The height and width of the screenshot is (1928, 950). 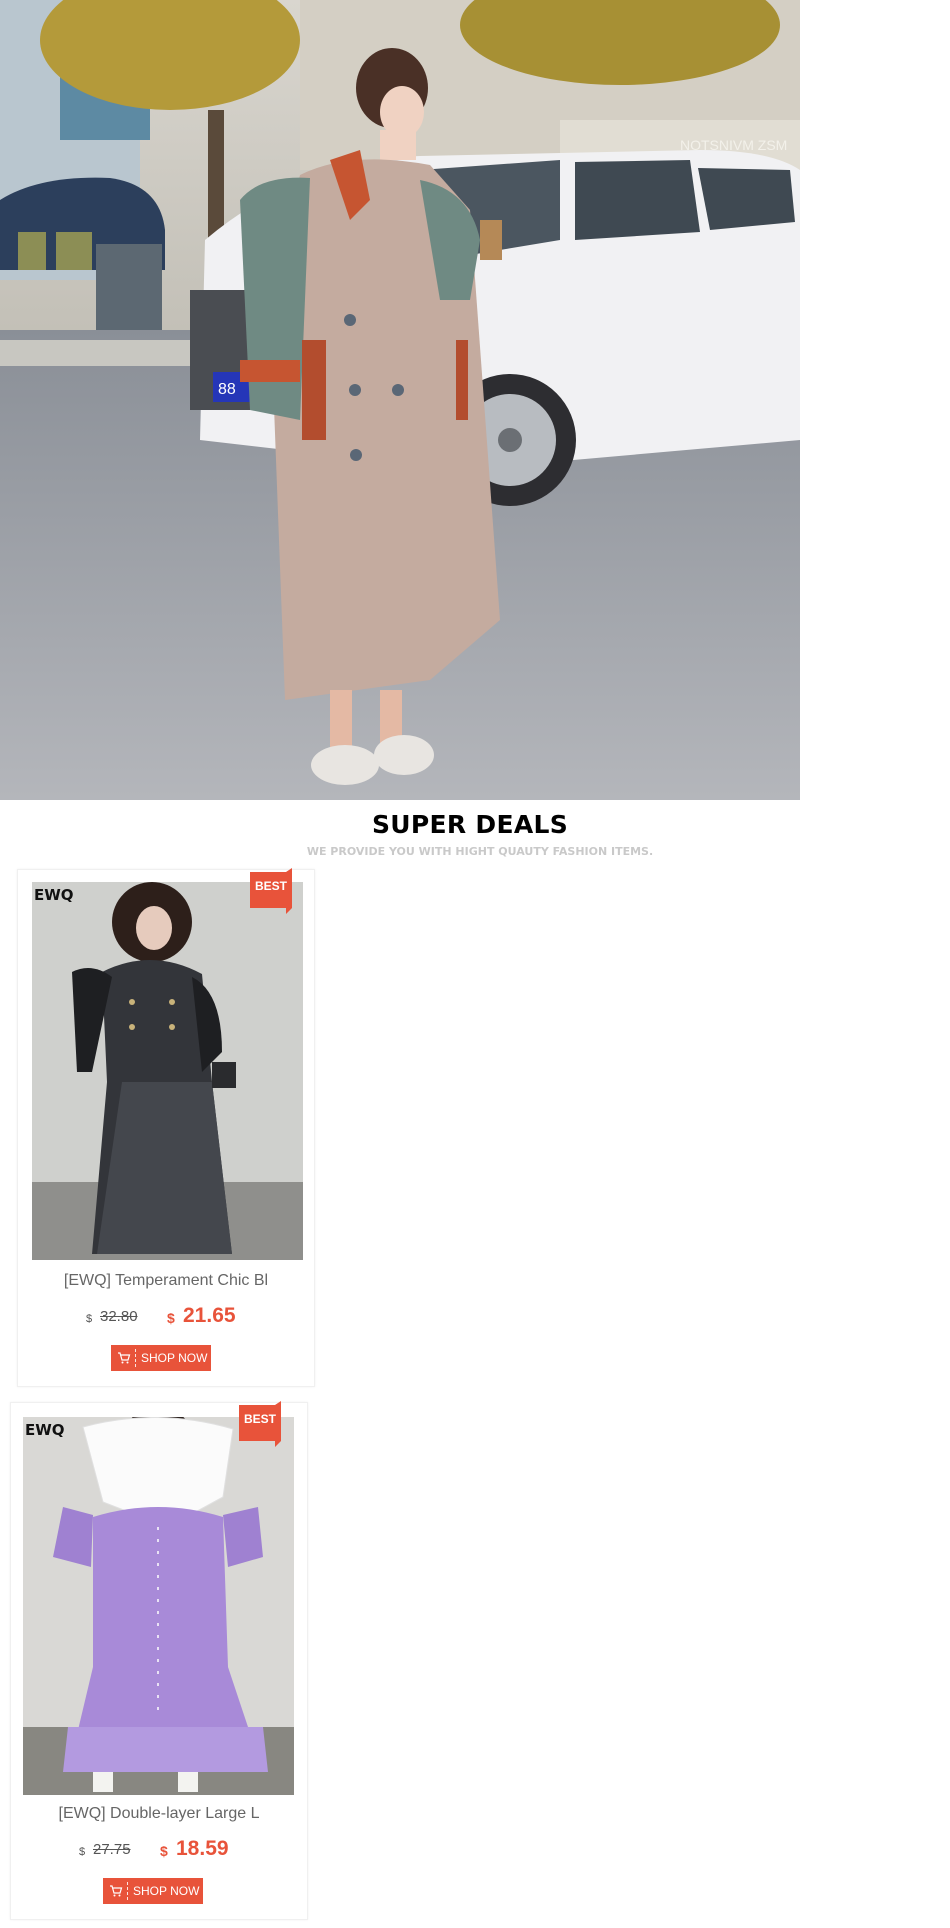 What do you see at coordinates (202, 1848) in the screenshot?
I see `sale-price: 18.59` at bounding box center [202, 1848].